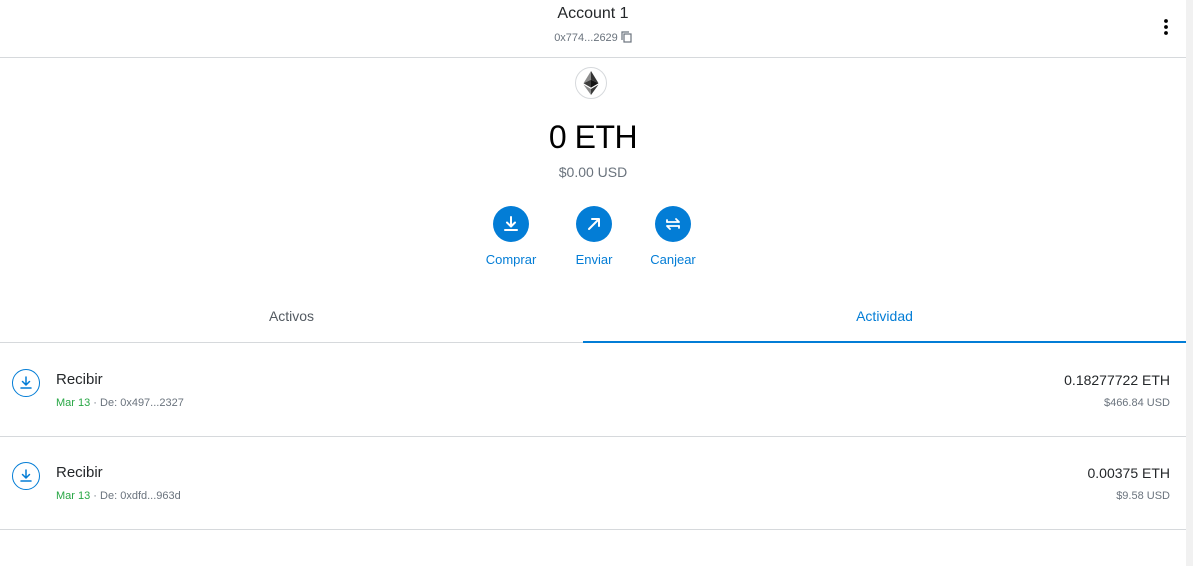  What do you see at coordinates (673, 259) in the screenshot?
I see `swap-label: Canjear` at bounding box center [673, 259].